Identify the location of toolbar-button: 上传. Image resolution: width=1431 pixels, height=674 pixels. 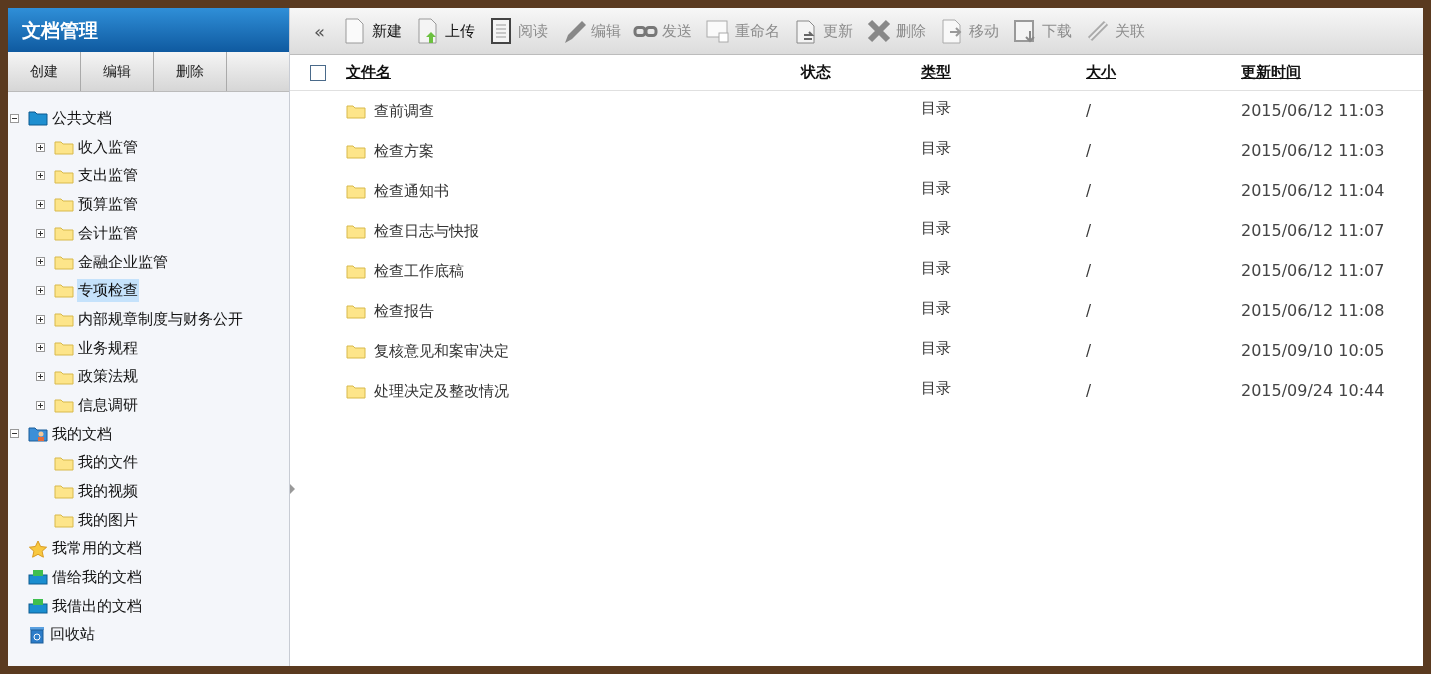
(444, 31).